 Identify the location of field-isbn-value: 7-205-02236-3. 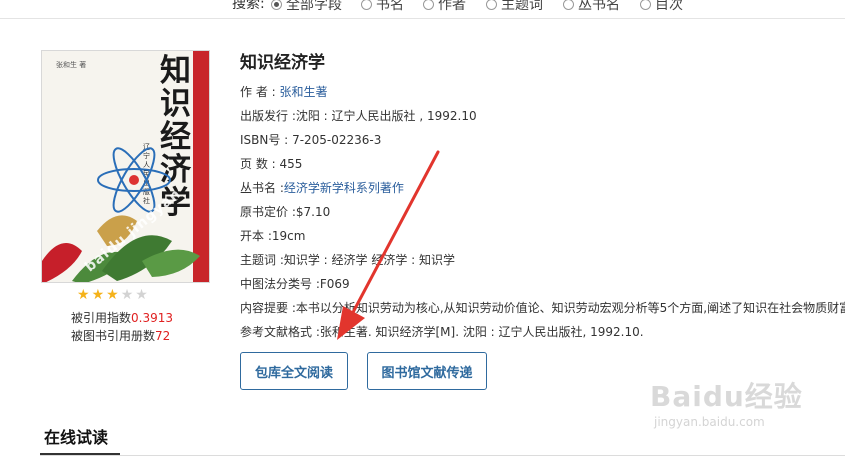
(337, 140).